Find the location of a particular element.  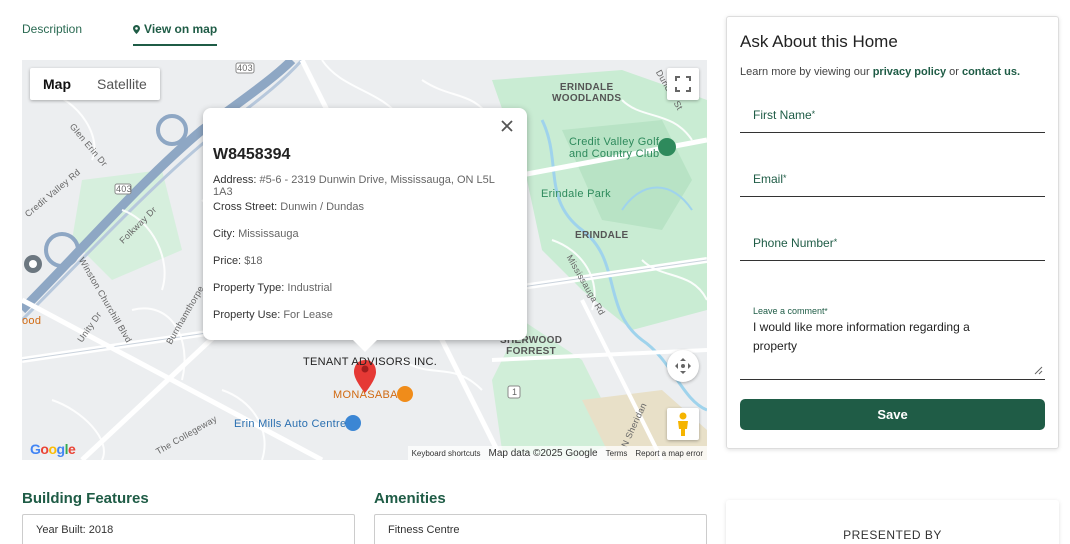

listing-id: W8458394 is located at coordinates (252, 154).